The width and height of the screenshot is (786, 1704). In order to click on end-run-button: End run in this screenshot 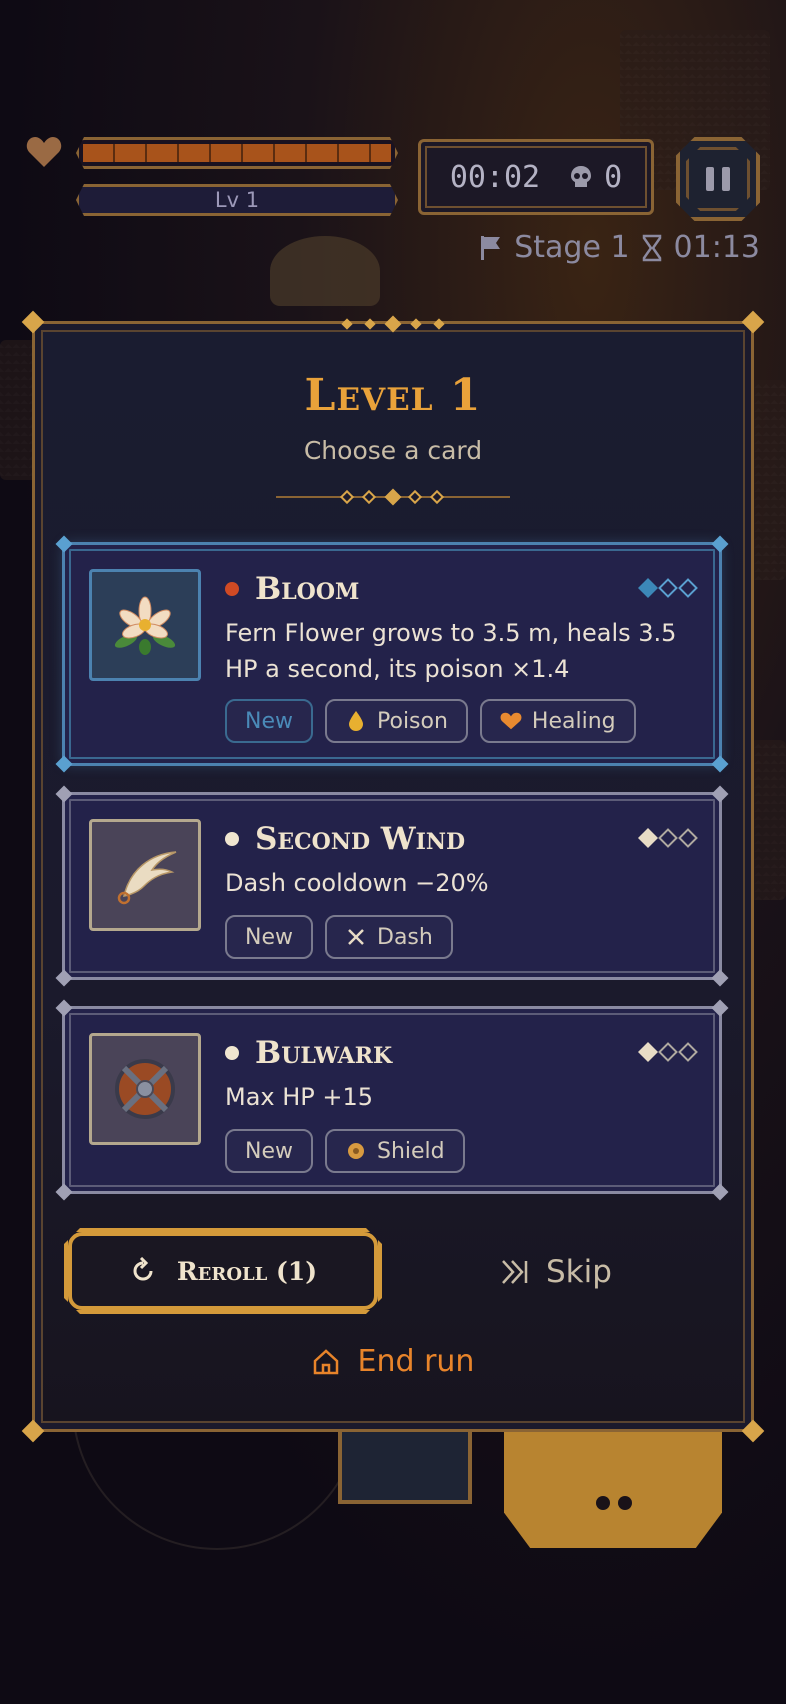, I will do `click(393, 1361)`.